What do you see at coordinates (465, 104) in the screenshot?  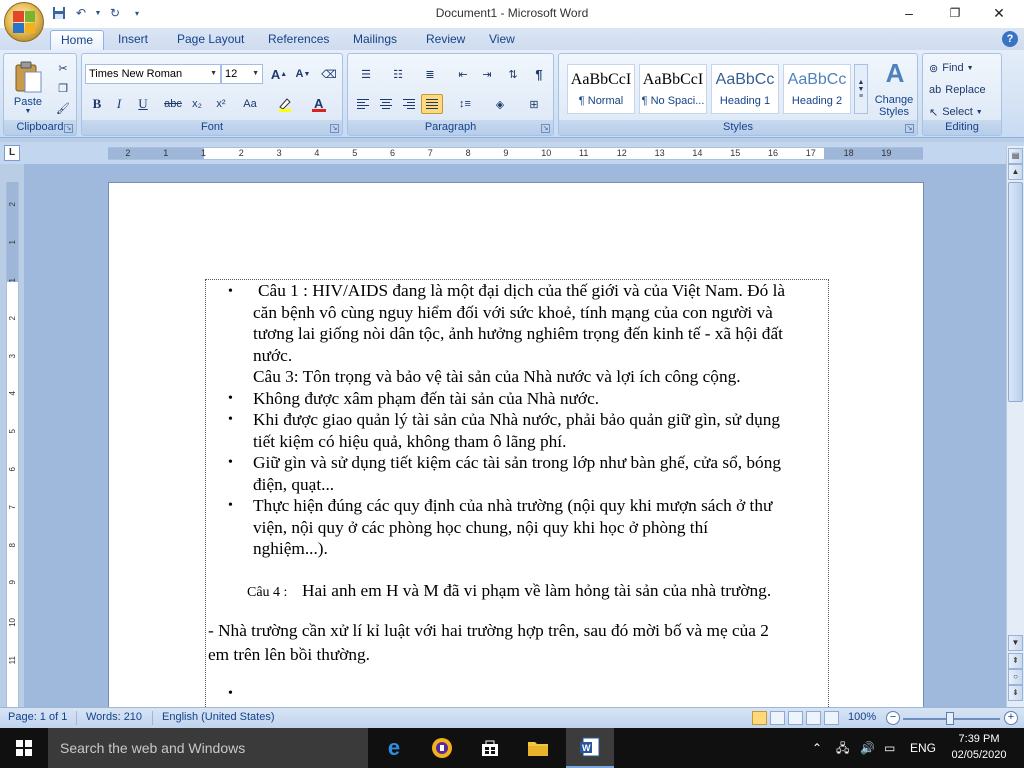 I see `line-spacing-icon: ↕≡` at bounding box center [465, 104].